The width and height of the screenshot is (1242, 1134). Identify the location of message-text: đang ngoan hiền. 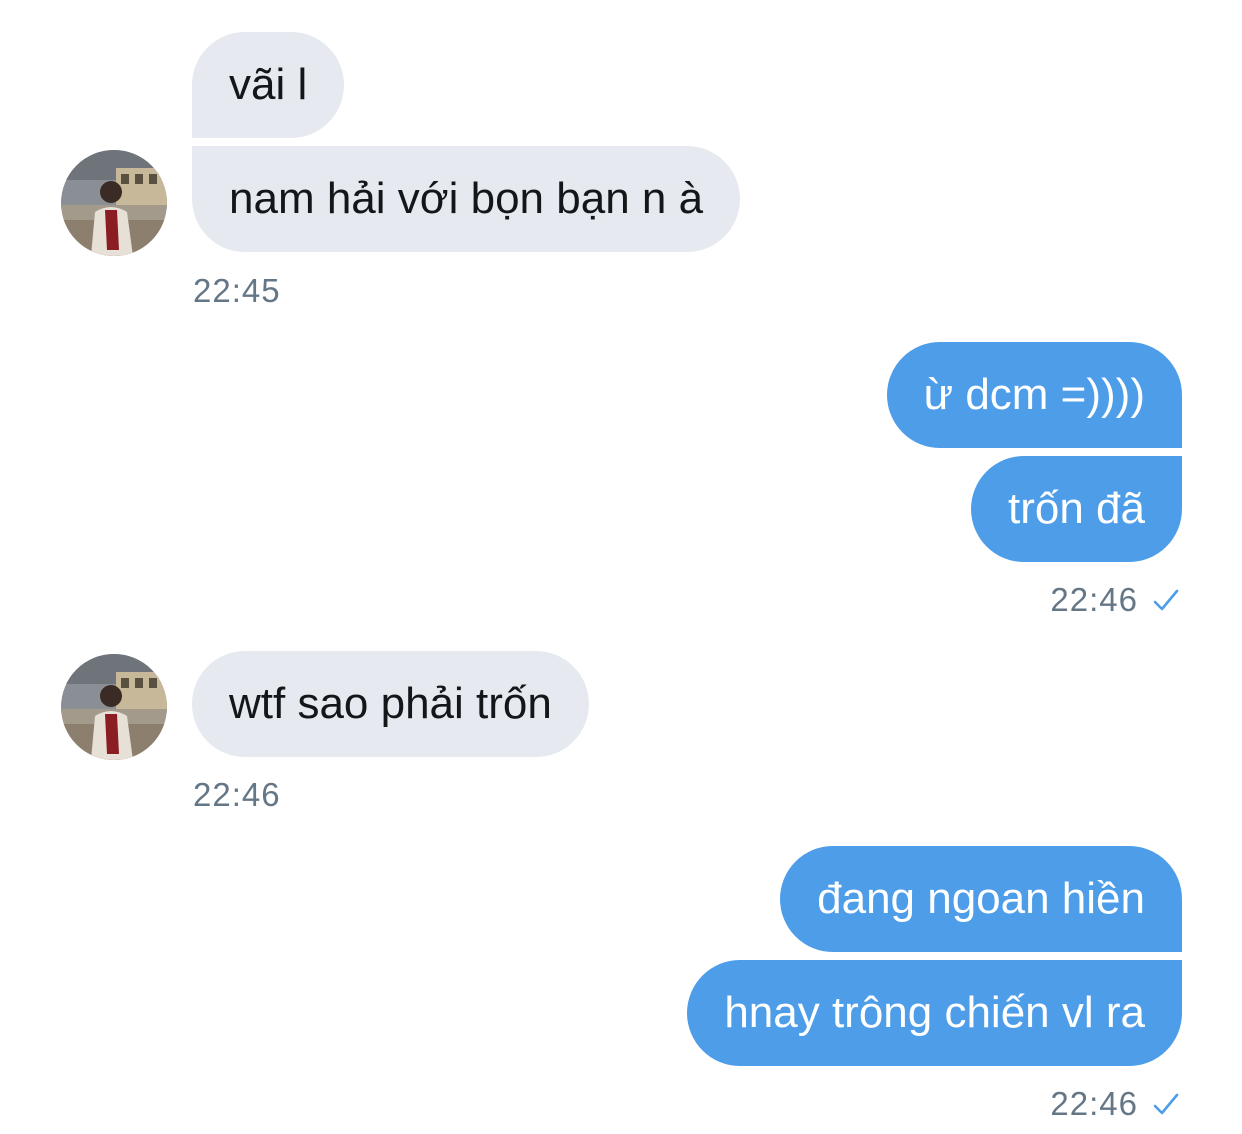
(981, 898).